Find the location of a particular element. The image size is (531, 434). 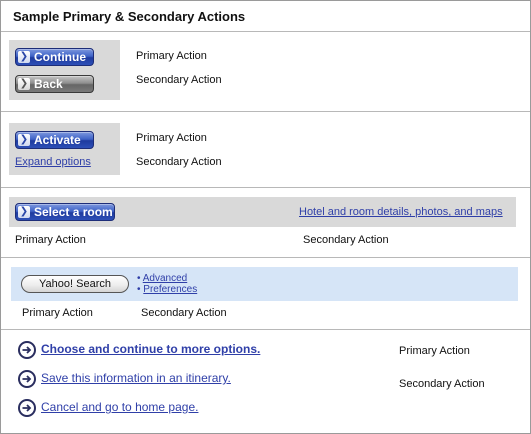

preferences-link-label: Preferences is located at coordinates (170, 289).